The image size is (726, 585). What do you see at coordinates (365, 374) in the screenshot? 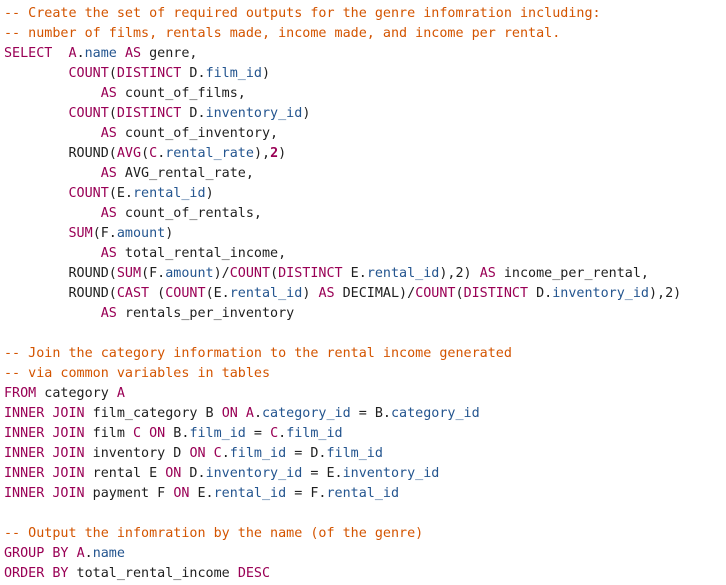
I see `code-line: -- via common variables in tables` at bounding box center [365, 374].